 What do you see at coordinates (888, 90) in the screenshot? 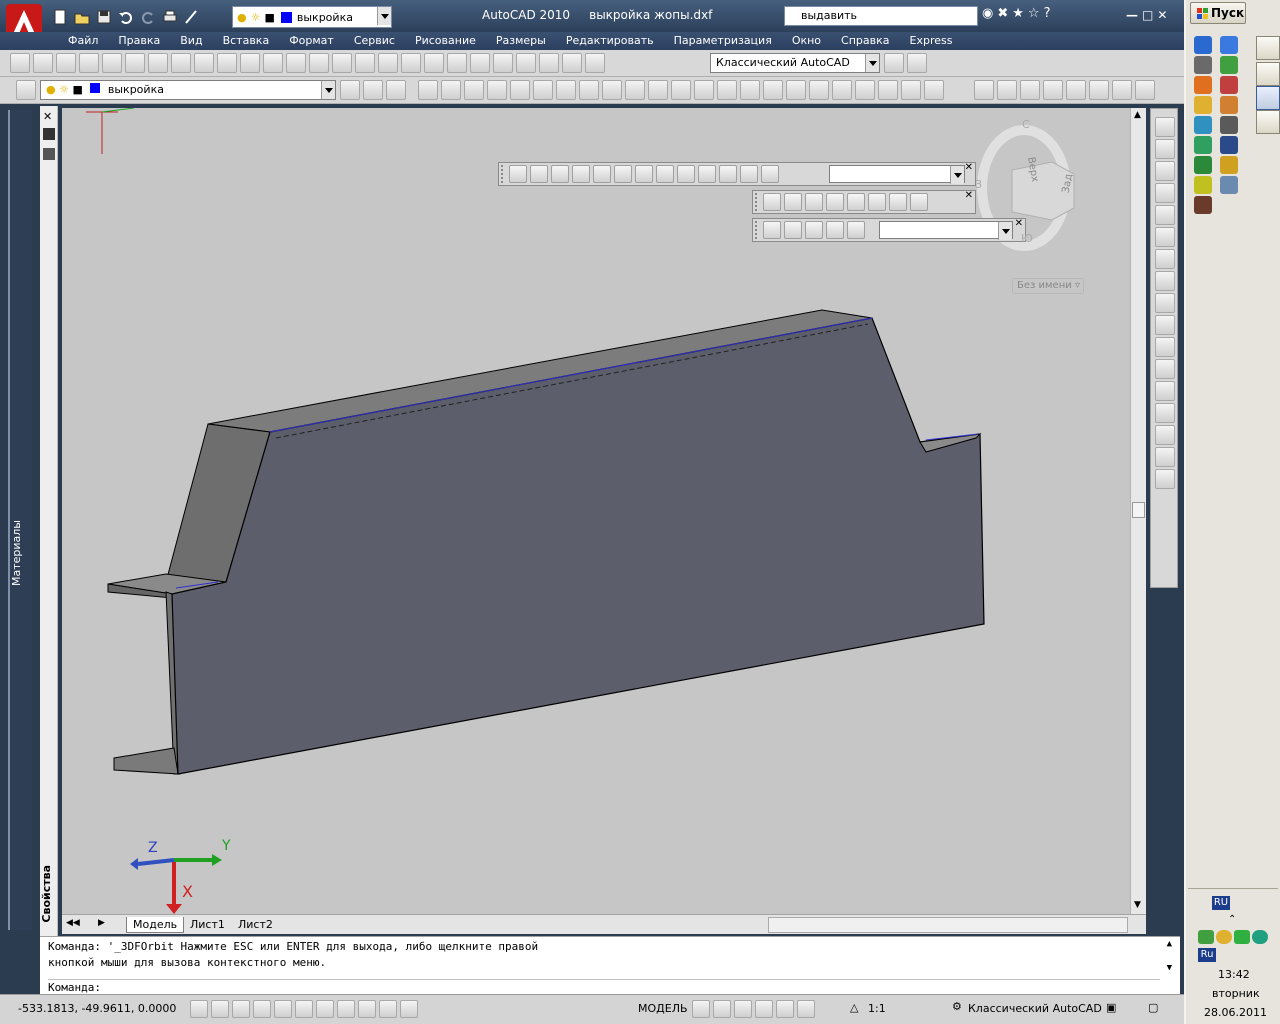
I see `separate-icon` at bounding box center [888, 90].